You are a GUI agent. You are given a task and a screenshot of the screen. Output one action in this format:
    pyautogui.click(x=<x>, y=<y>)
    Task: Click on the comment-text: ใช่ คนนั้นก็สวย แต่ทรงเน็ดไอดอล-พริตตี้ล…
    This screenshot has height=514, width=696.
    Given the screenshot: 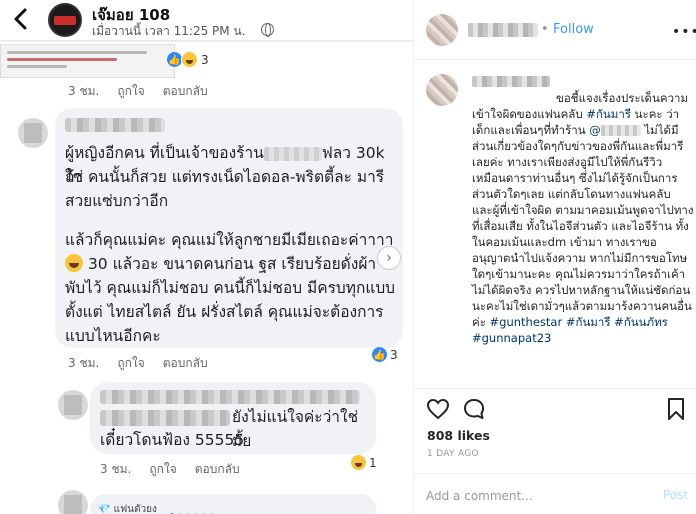 What is the action you would take?
    pyautogui.click(x=225, y=177)
    